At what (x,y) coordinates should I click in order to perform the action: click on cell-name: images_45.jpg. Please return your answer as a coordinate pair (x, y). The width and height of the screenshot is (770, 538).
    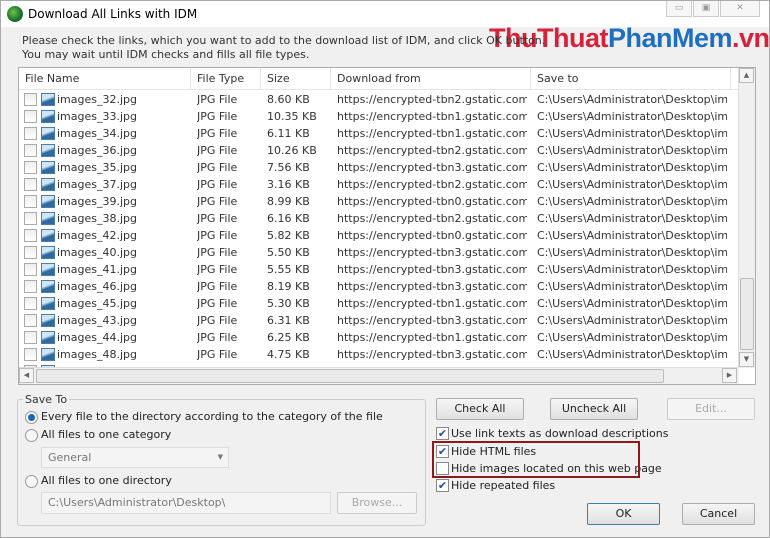
    Looking at the image, I should click on (97, 303).